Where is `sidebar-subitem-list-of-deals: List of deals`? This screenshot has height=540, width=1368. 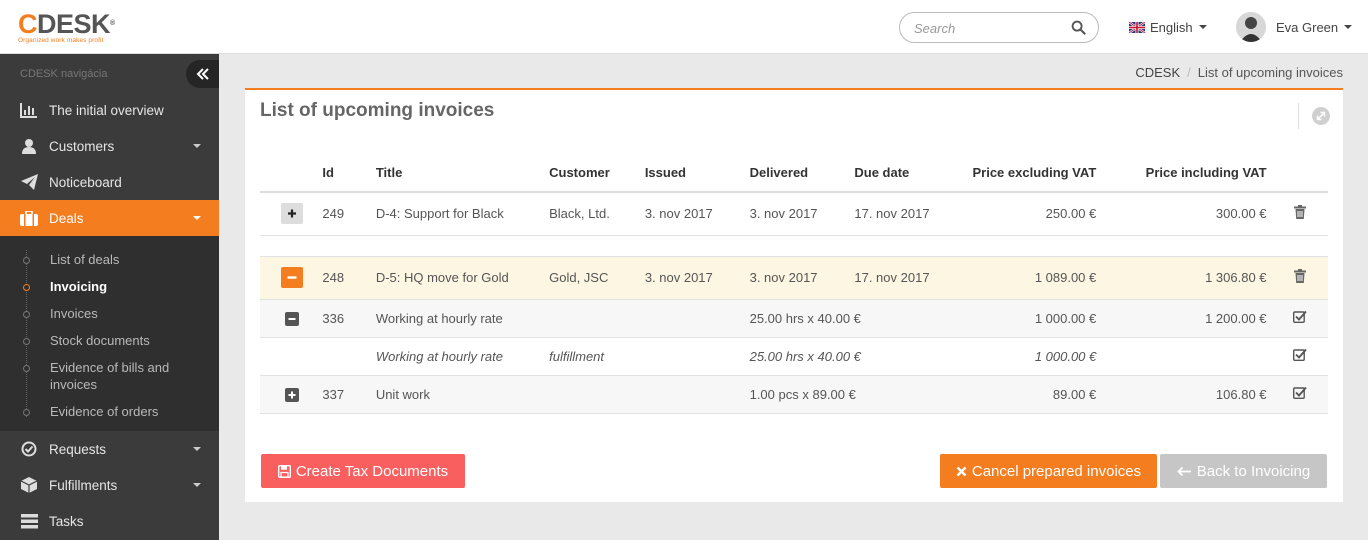
sidebar-subitem-list-of-deals: List of deals is located at coordinates (109, 259).